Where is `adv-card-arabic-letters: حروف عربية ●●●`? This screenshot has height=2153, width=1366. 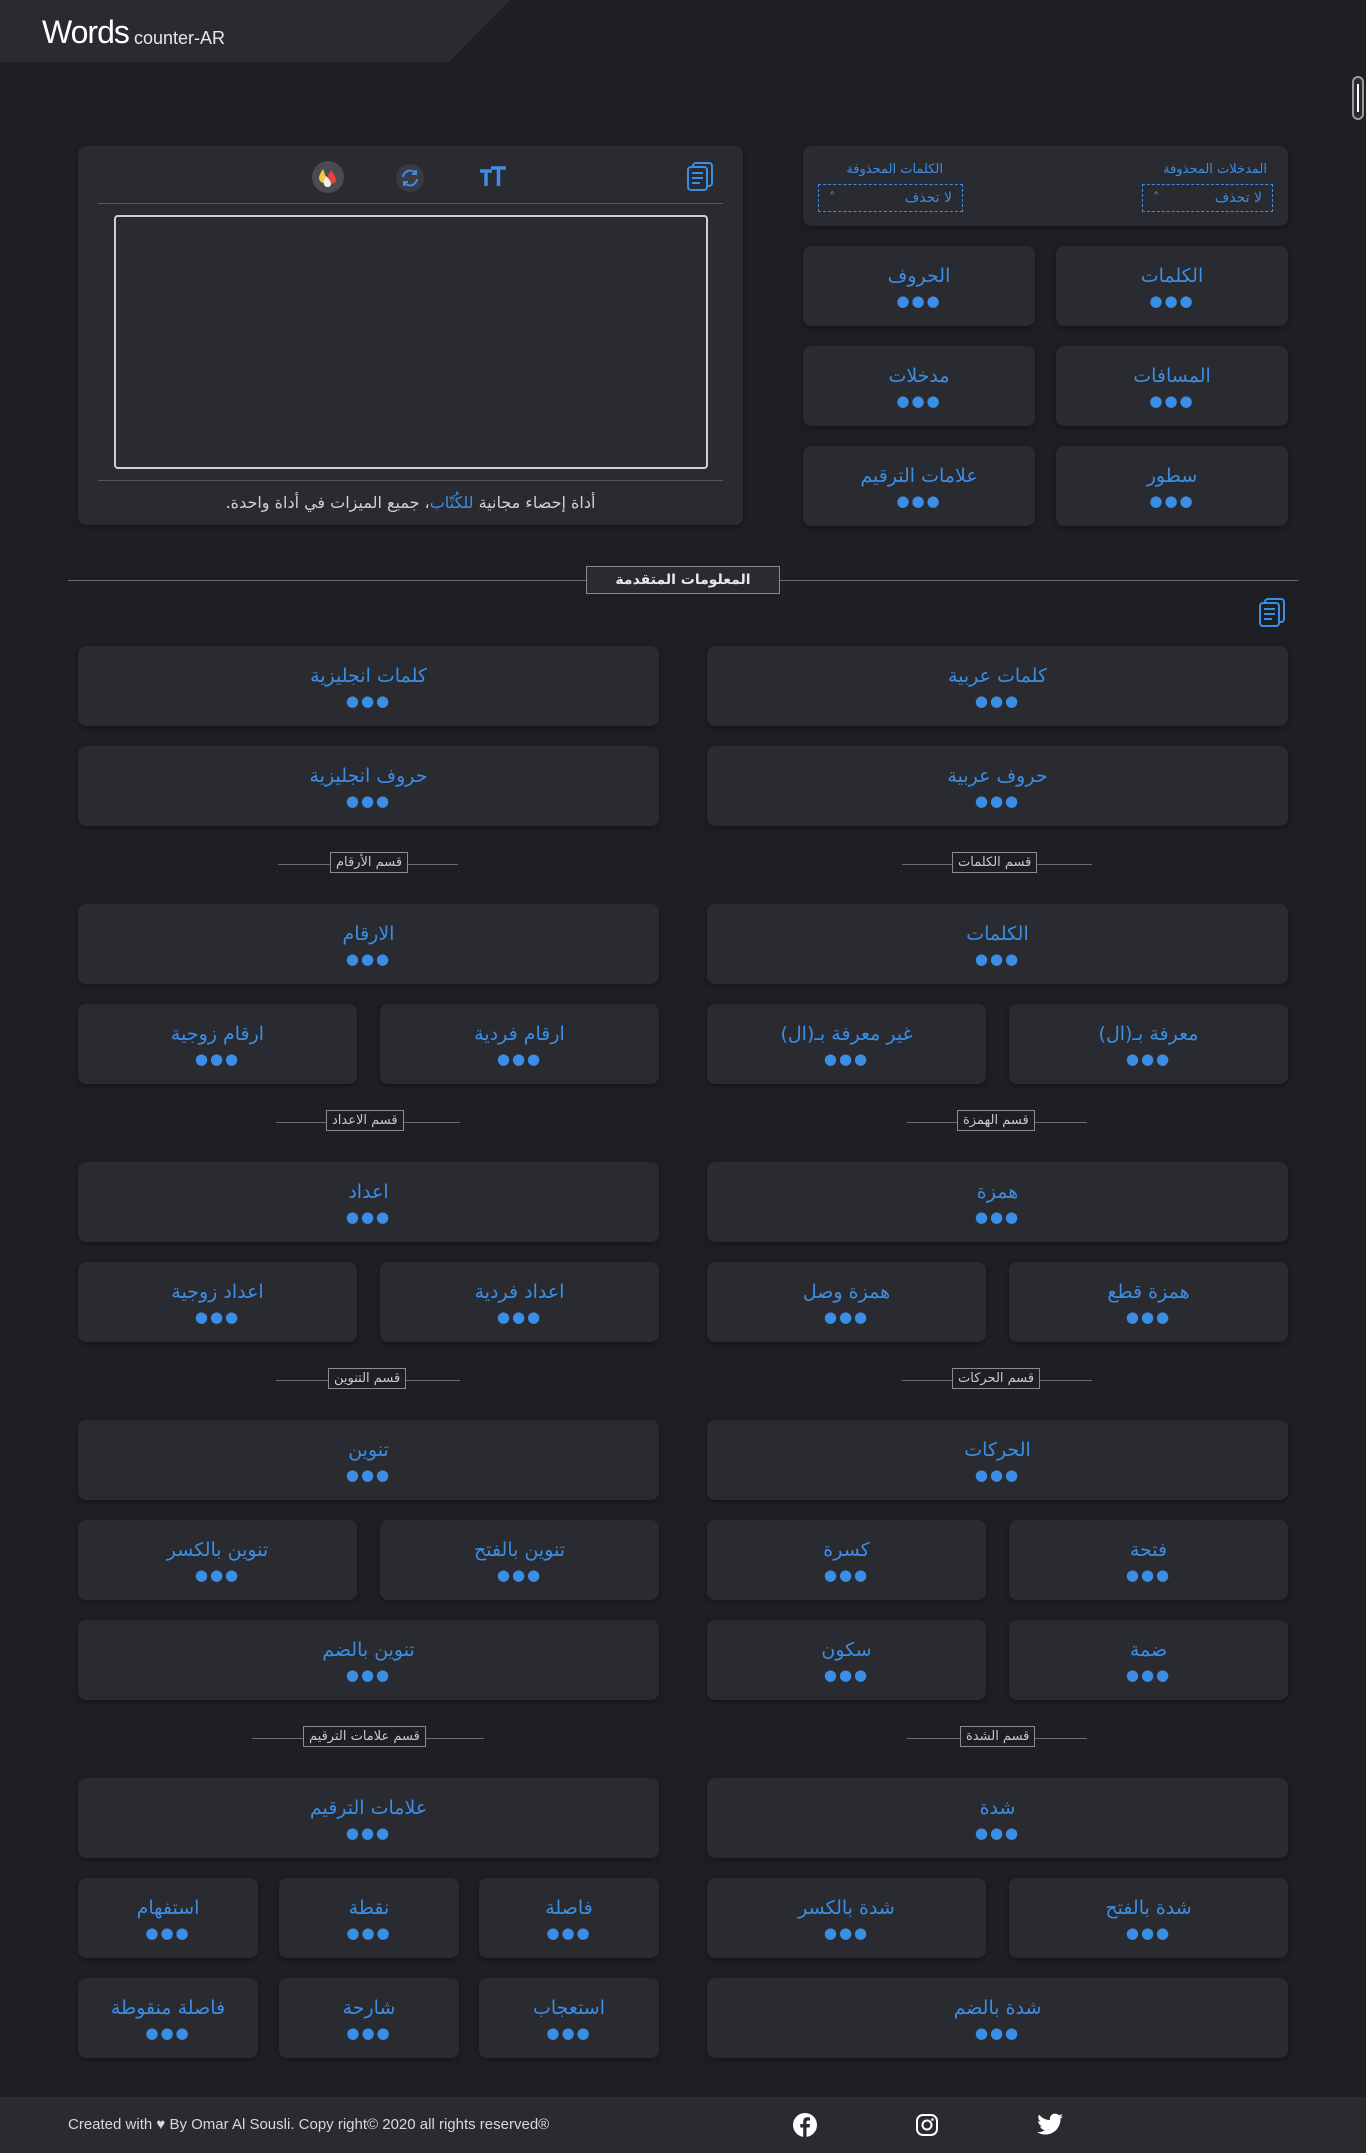 adv-card-arabic-letters: حروف عربية ●●● is located at coordinates (997, 786).